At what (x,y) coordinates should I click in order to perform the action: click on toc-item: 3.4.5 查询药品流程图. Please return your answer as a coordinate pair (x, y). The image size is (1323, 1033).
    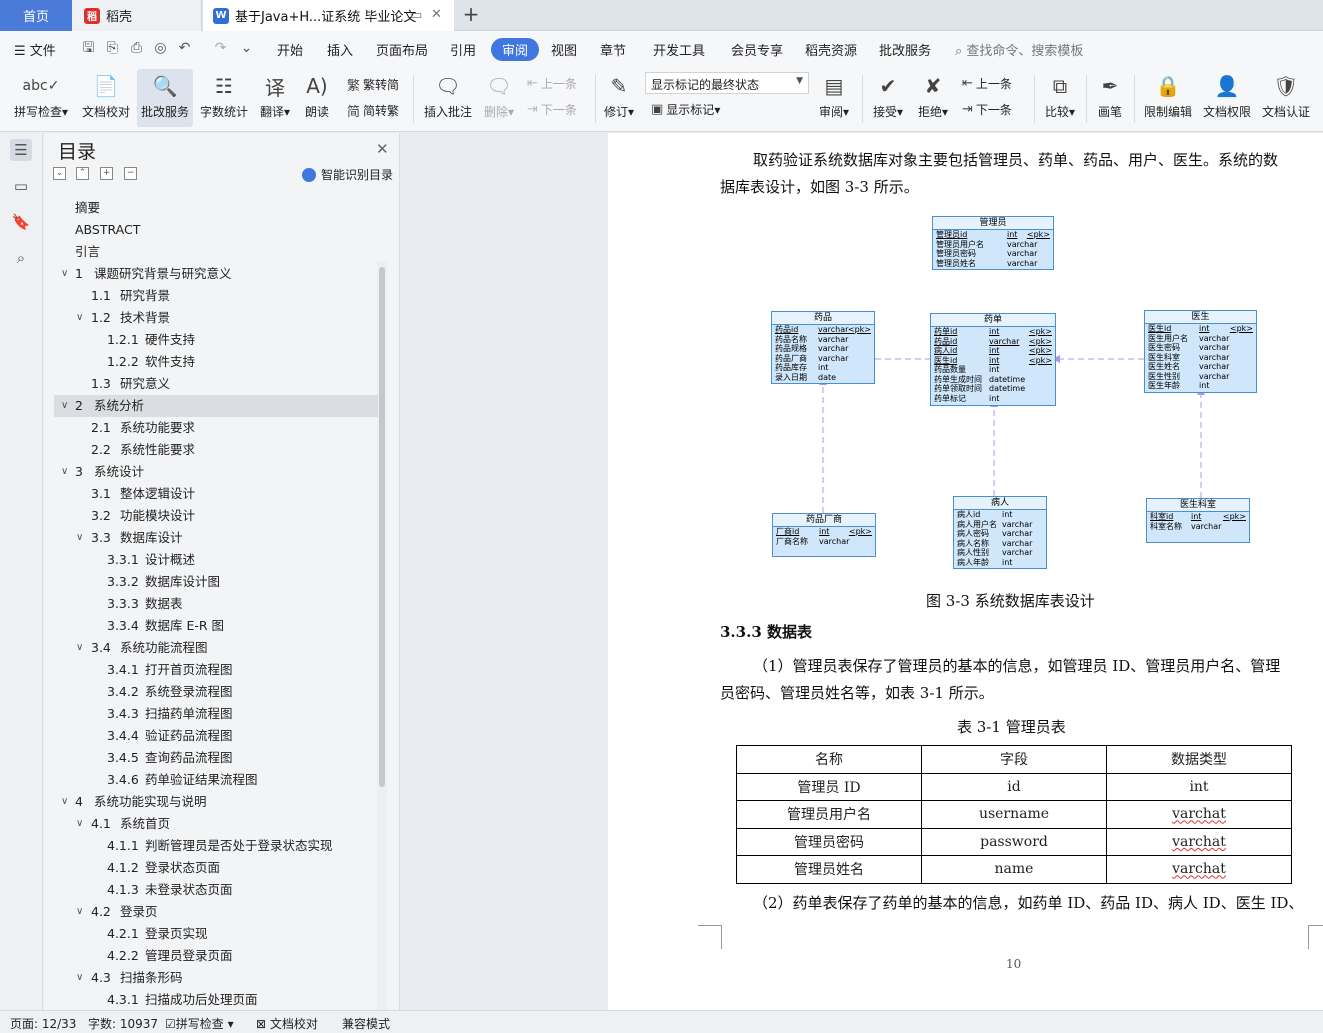
    Looking at the image, I should click on (216, 758).